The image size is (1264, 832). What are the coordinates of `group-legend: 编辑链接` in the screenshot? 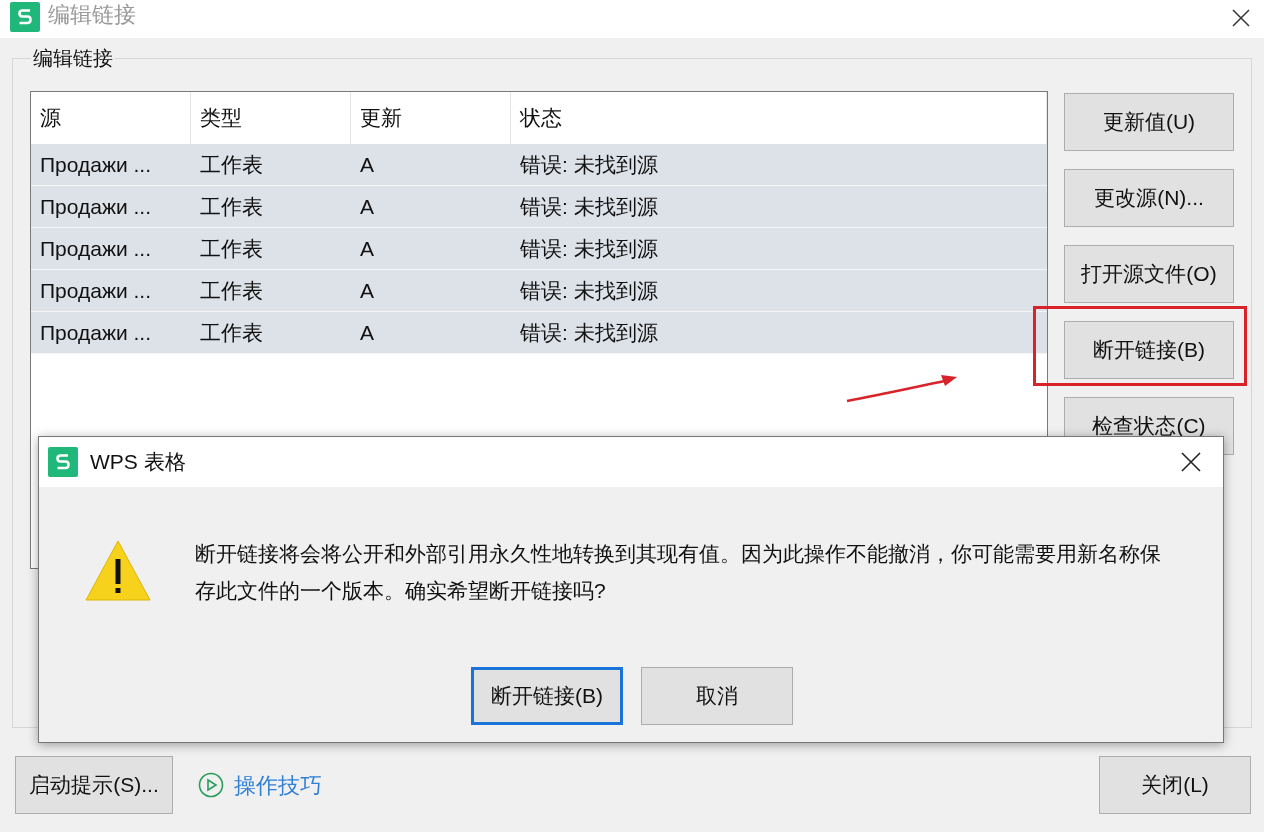 It's located at (73, 58).